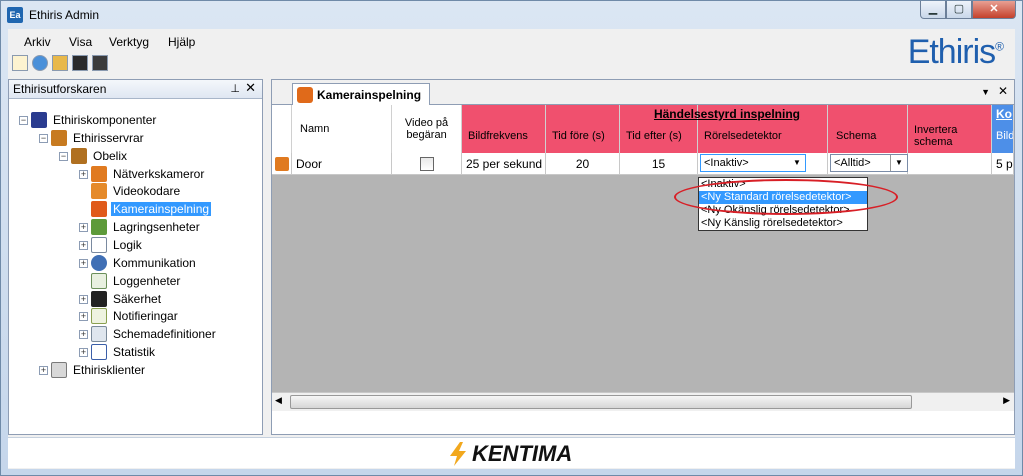 This screenshot has width=1023, height=476. Describe the element at coordinates (135, 89) in the screenshot. I see `explorer-header: Ethirisutforskaren ⊥ ✕` at that location.